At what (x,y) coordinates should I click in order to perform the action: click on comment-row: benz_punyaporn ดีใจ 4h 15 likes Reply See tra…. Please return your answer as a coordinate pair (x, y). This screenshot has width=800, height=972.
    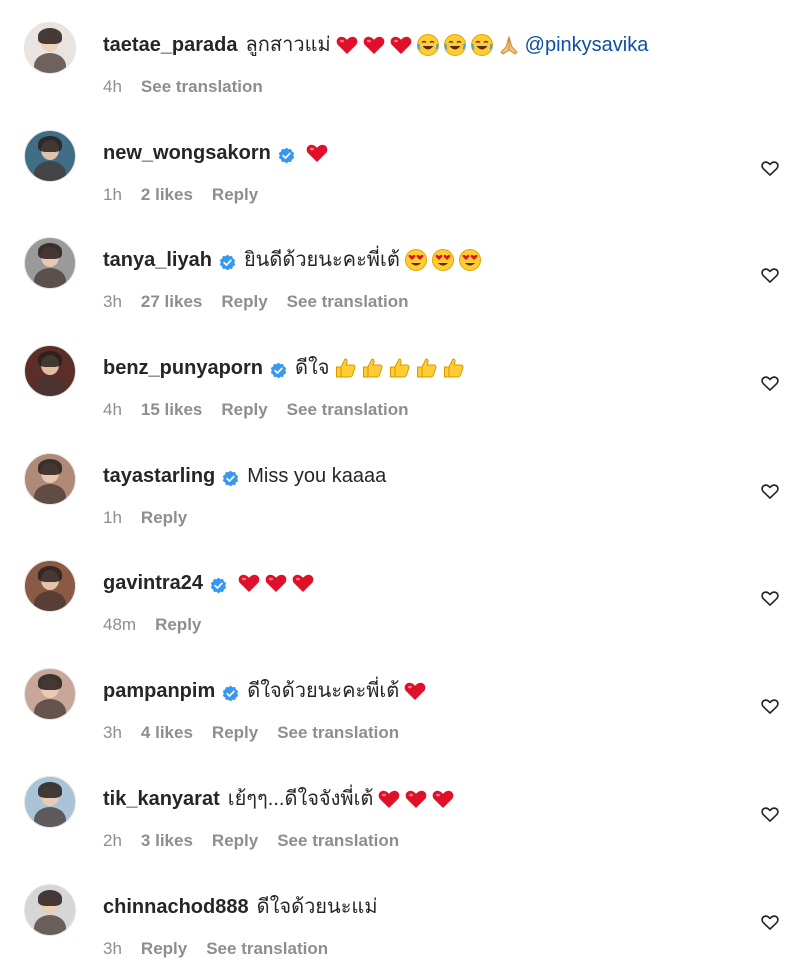
    Looking at the image, I should click on (400, 383).